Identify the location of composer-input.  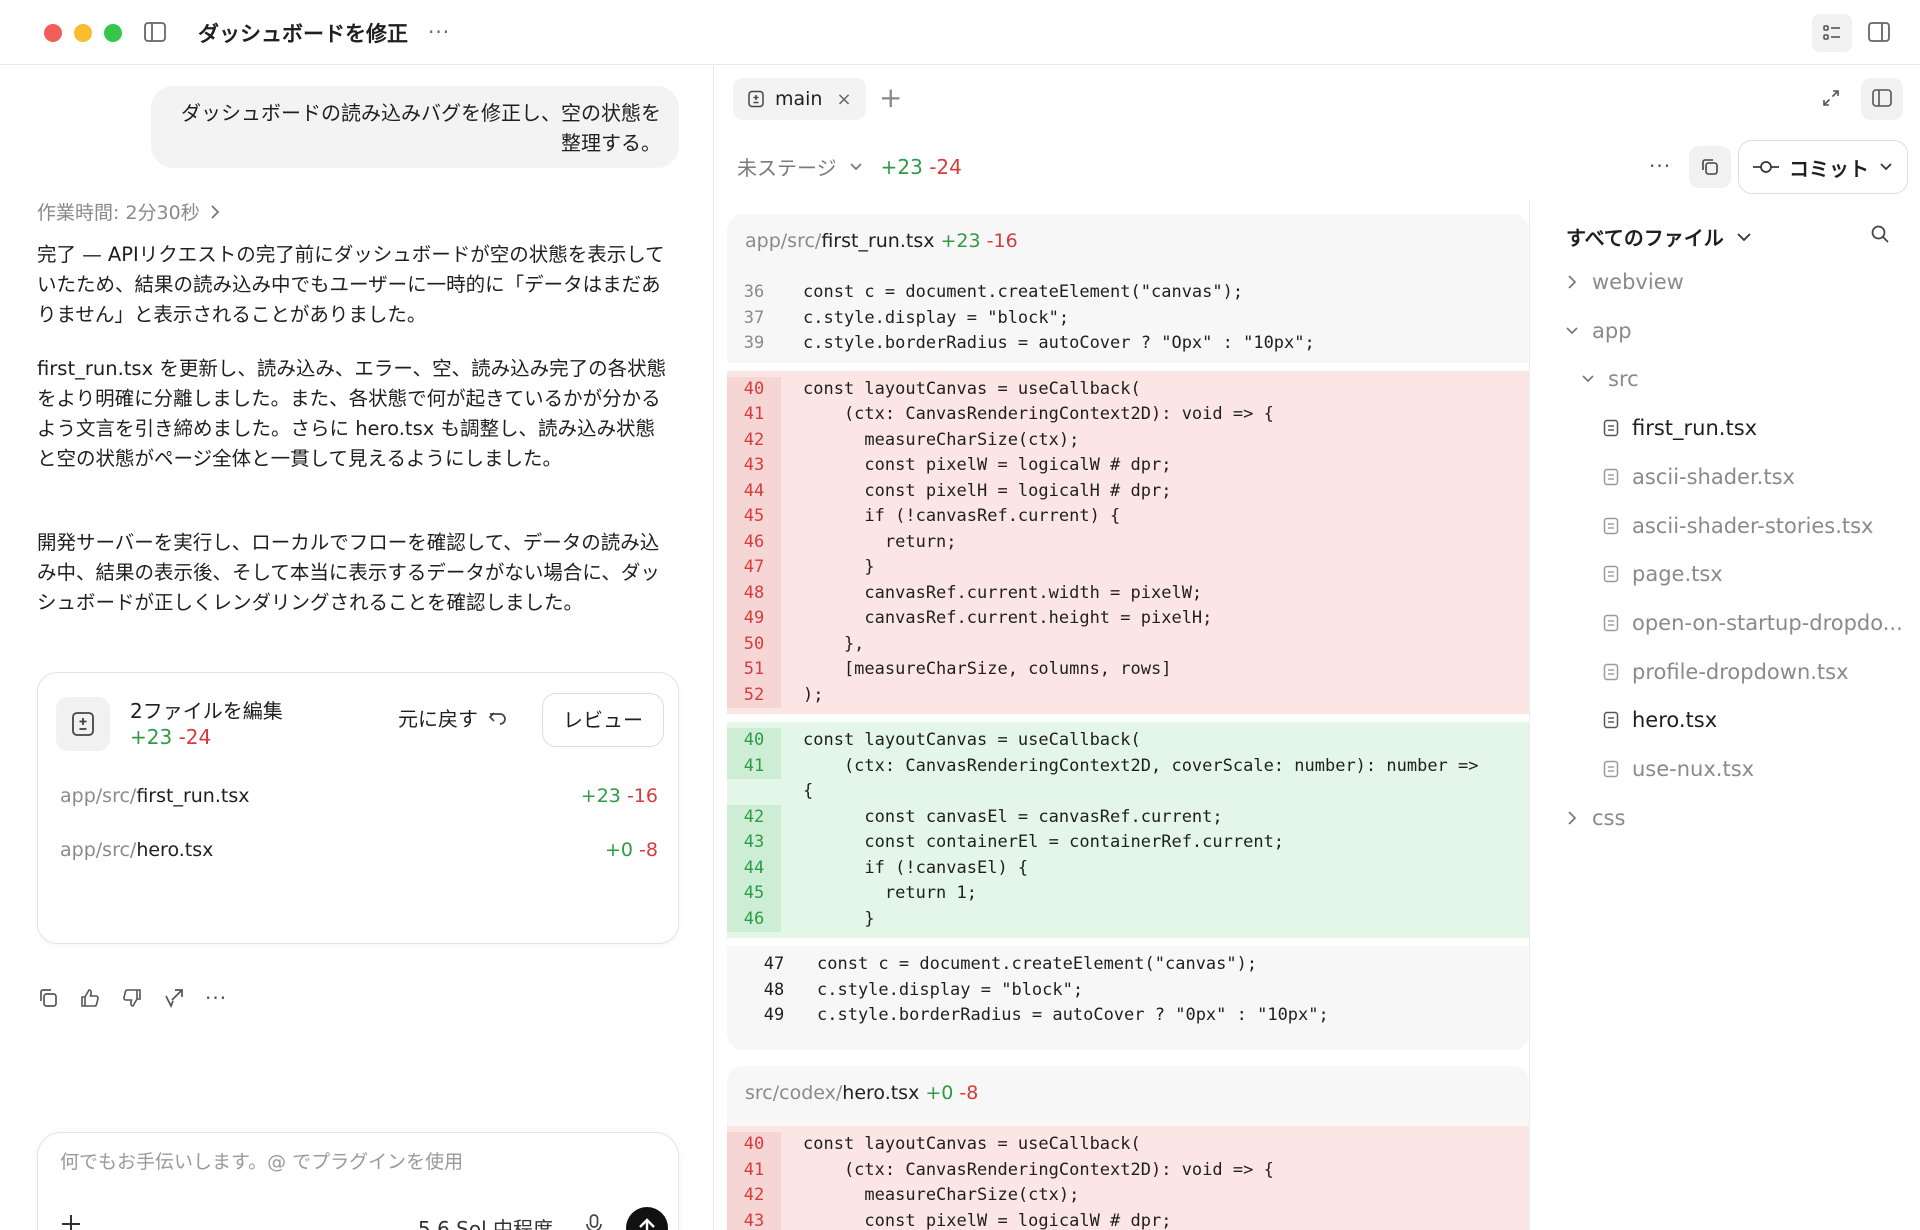
(360, 1162).